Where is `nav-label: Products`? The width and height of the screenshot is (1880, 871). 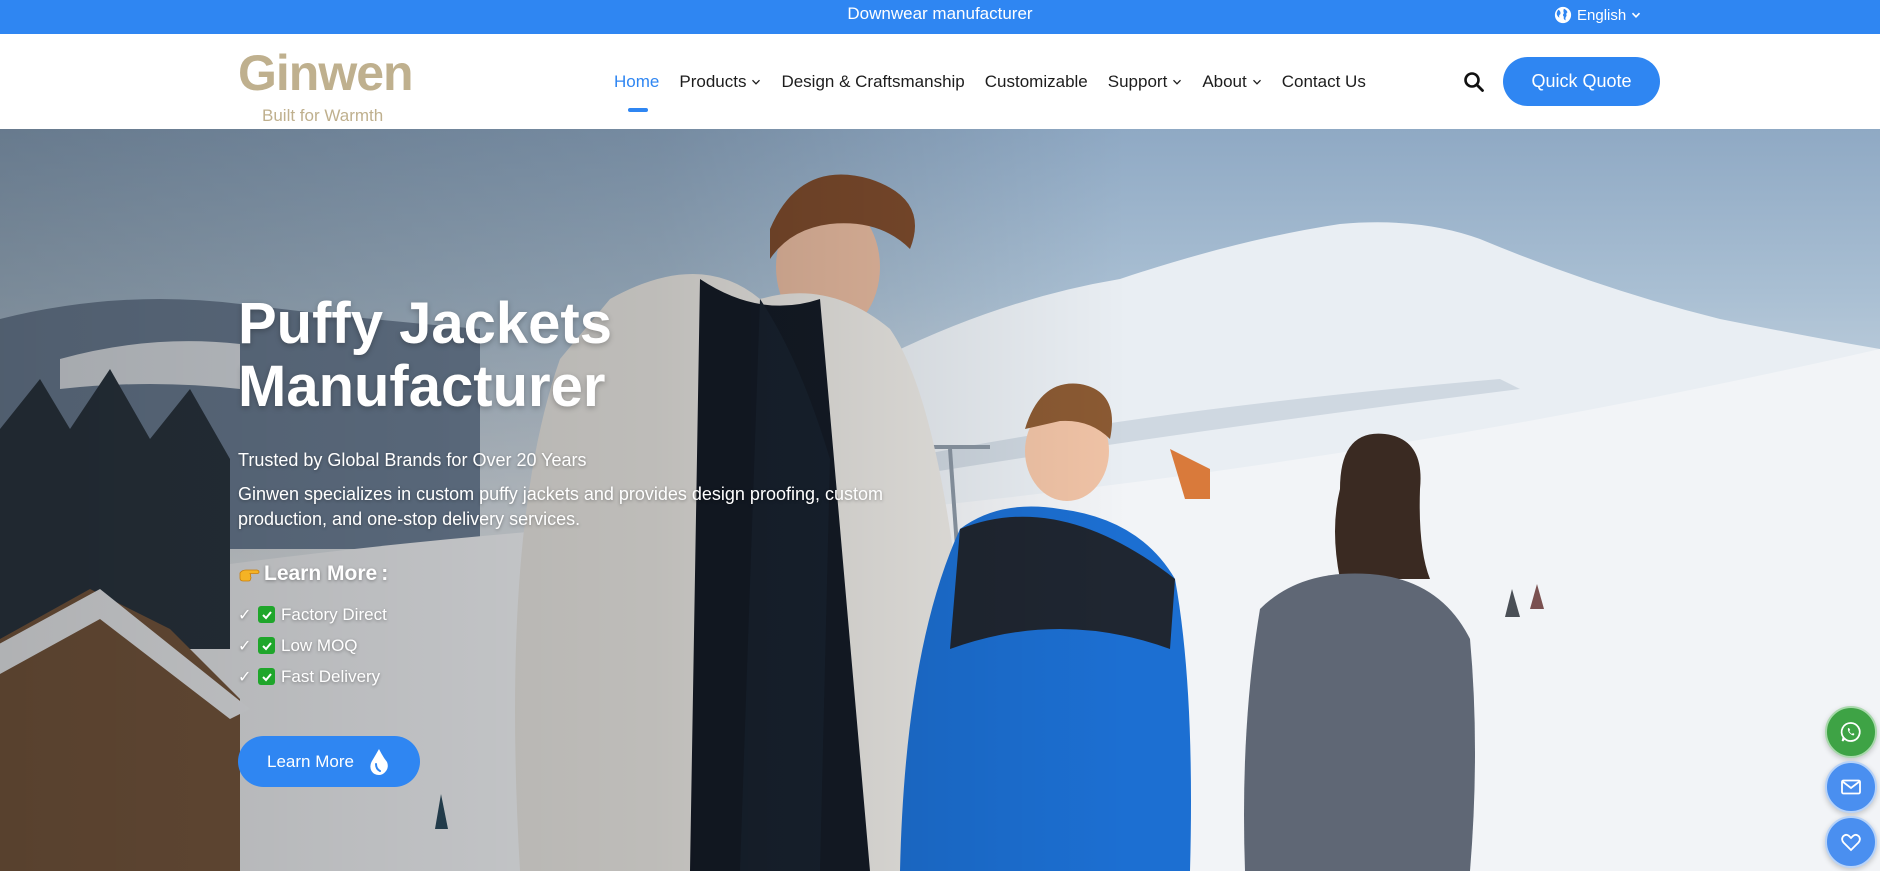 nav-label: Products is located at coordinates (713, 81).